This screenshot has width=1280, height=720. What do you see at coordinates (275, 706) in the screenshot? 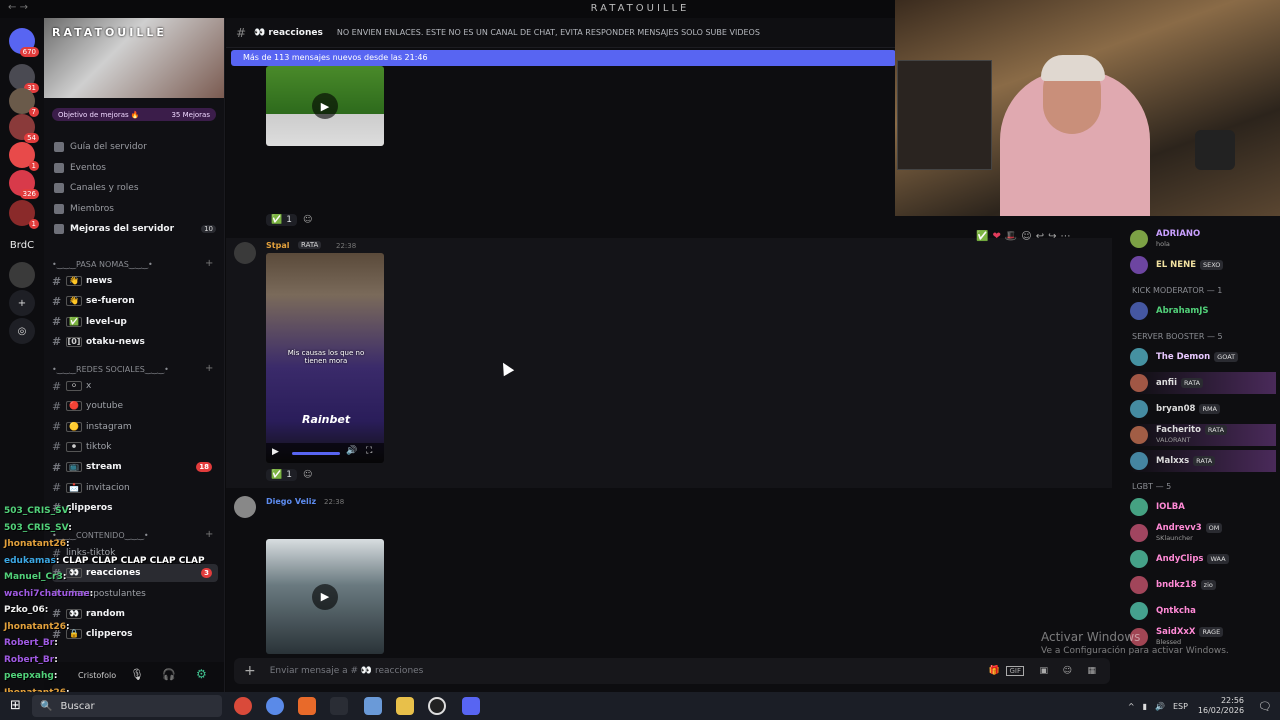
I see `copilot-icon` at bounding box center [275, 706].